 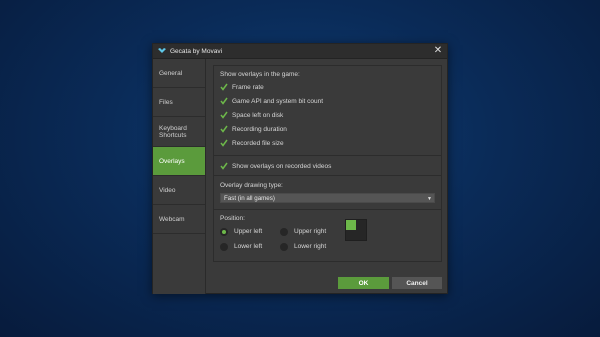 I want to click on drawing-type-title: Overlay drawing type:, so click(x=251, y=185).